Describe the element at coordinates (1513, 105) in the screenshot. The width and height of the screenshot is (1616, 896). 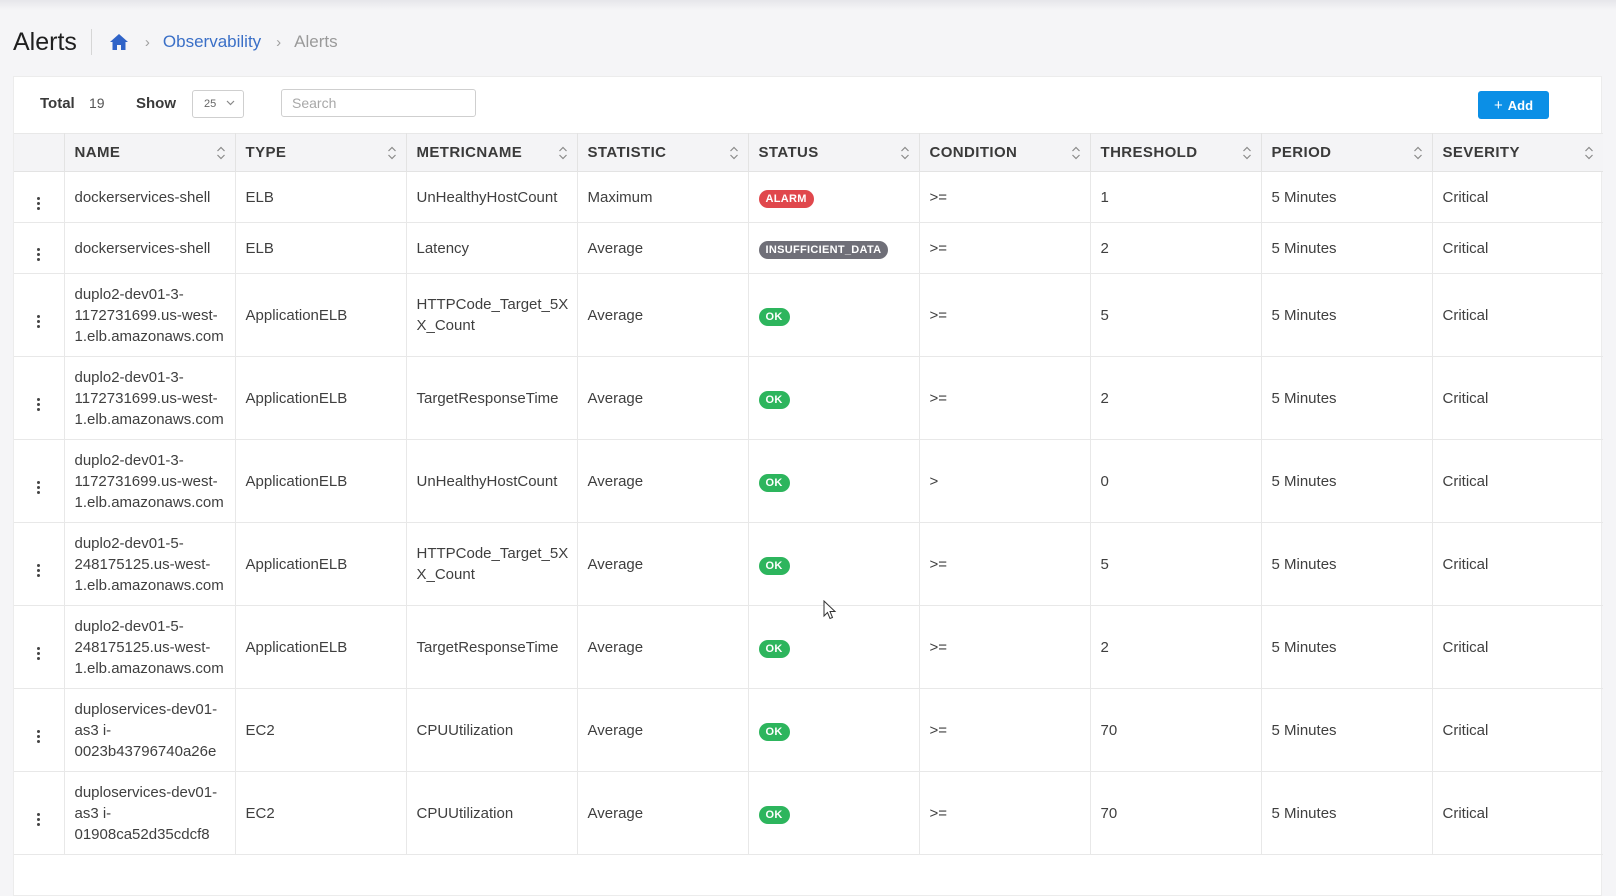
I see `add-alert-button: + Add` at that location.